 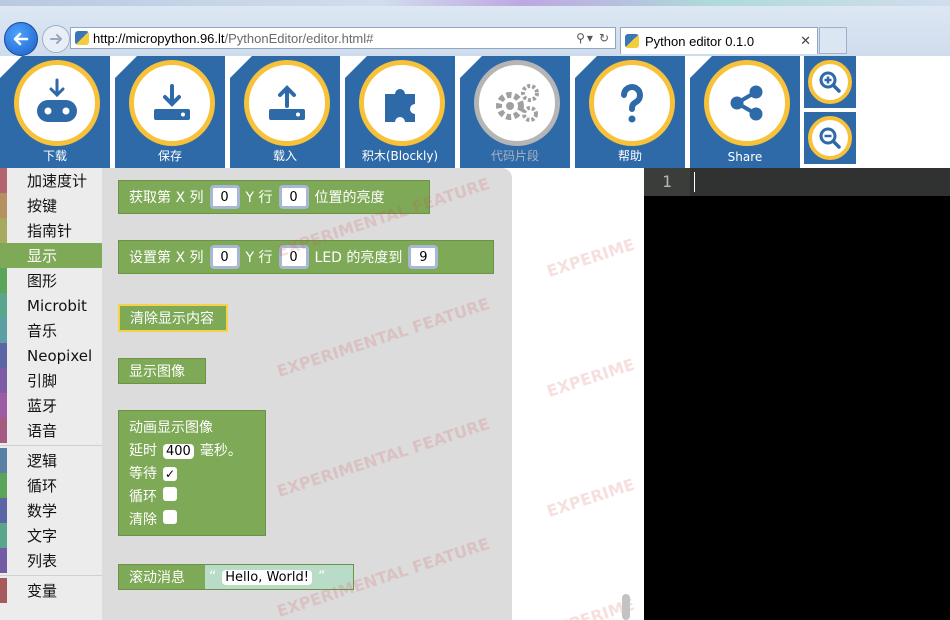 I want to click on category-bluetooth: 蓝牙, so click(x=51, y=405).